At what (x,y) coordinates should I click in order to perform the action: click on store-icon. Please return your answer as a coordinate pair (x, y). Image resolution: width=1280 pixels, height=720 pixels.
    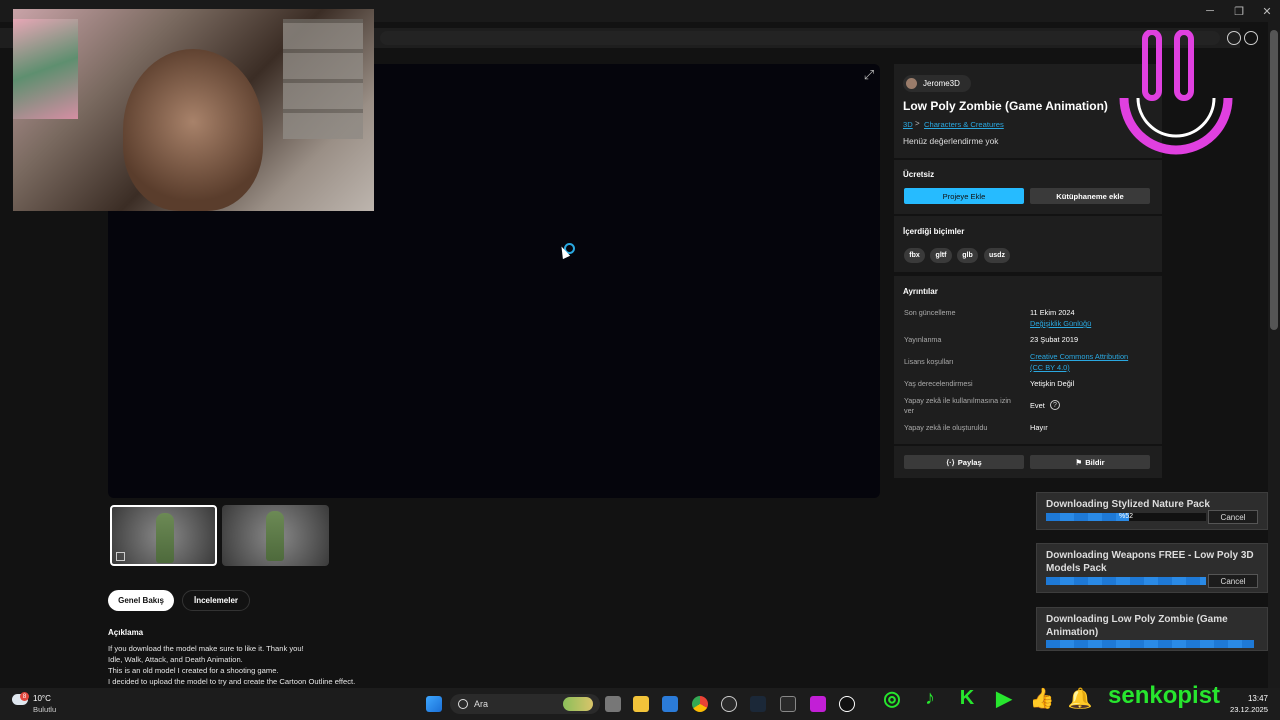
    Looking at the image, I should click on (670, 704).